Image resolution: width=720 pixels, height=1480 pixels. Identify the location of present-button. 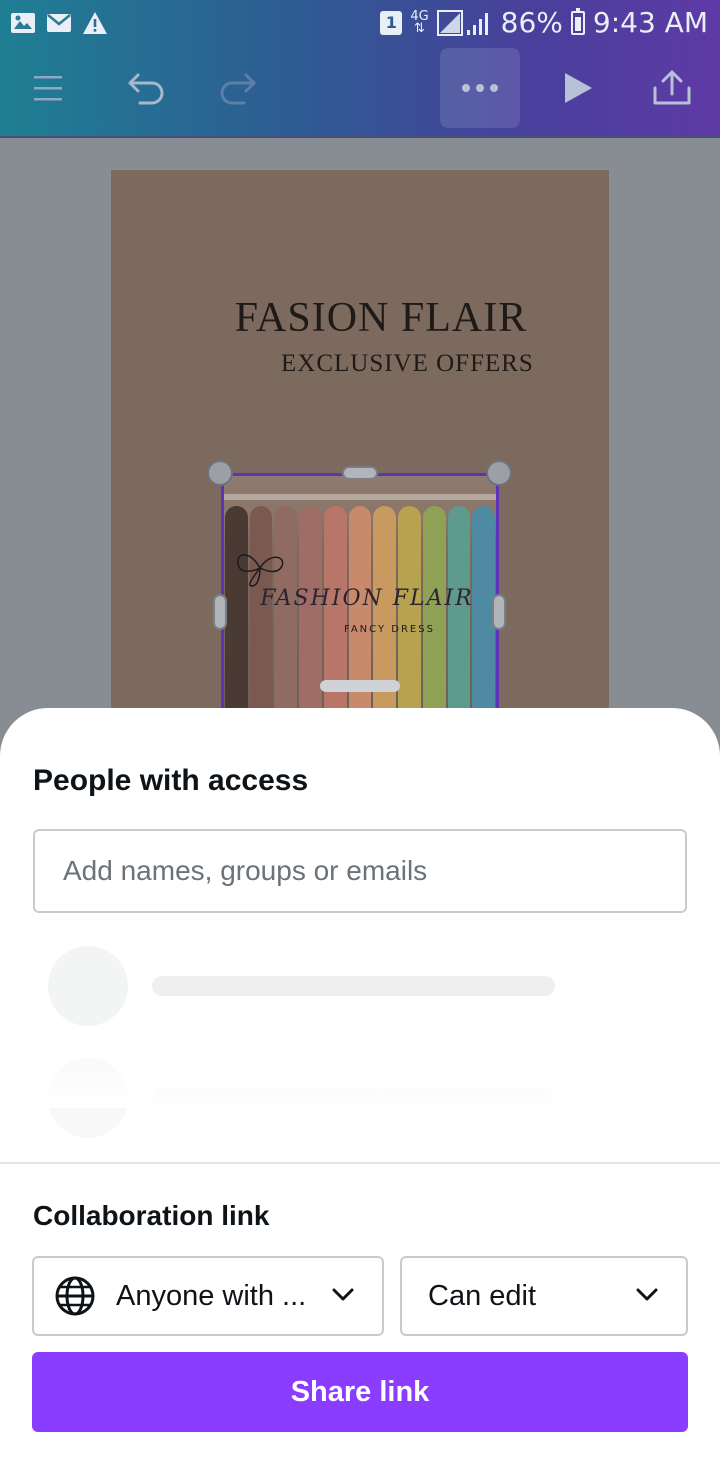
(578, 88).